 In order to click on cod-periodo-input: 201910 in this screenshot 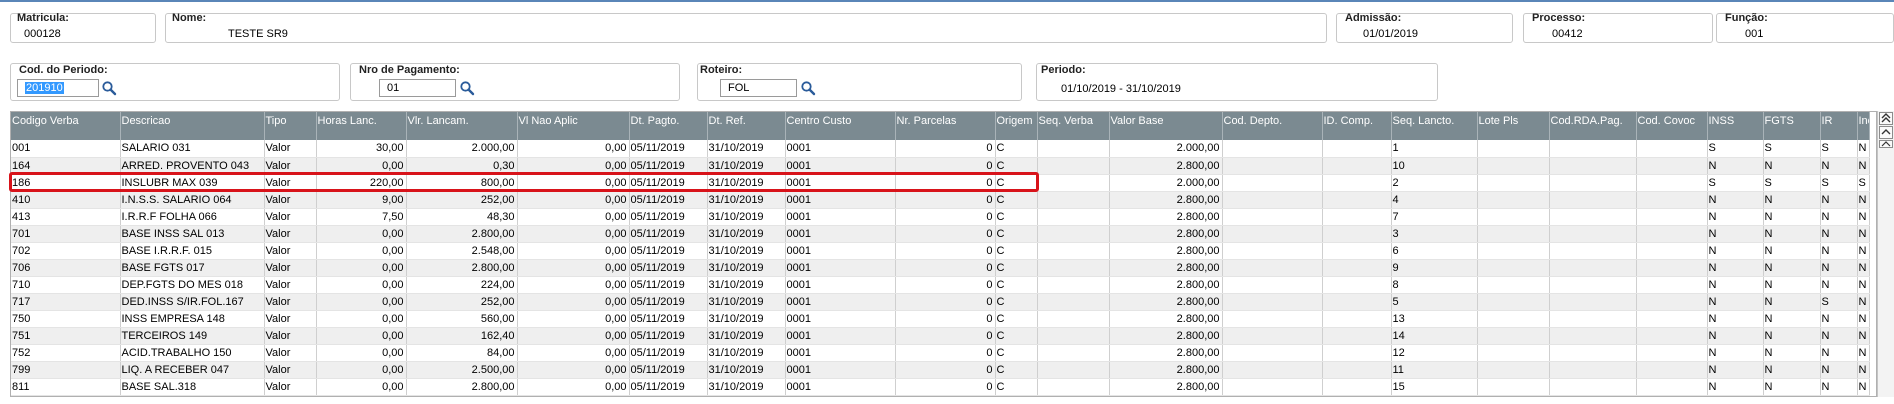, I will do `click(58, 88)`.